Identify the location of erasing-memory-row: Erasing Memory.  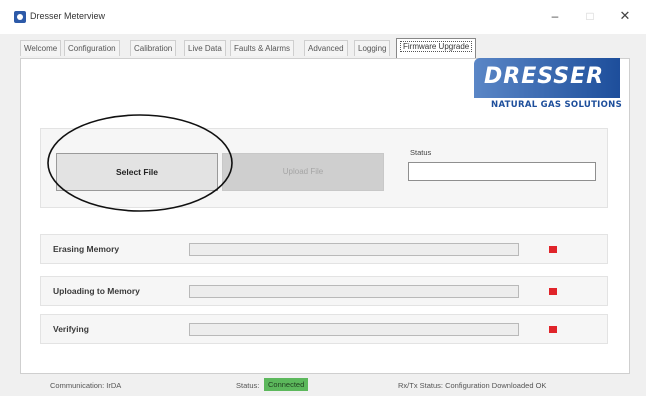
(324, 249).